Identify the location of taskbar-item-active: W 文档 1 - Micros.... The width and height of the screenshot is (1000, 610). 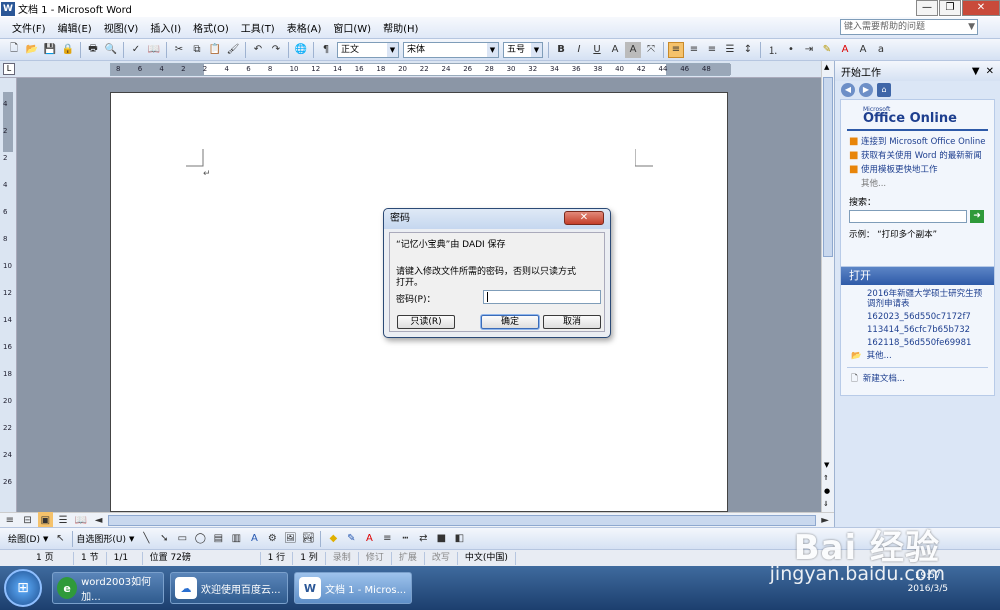
(353, 588).